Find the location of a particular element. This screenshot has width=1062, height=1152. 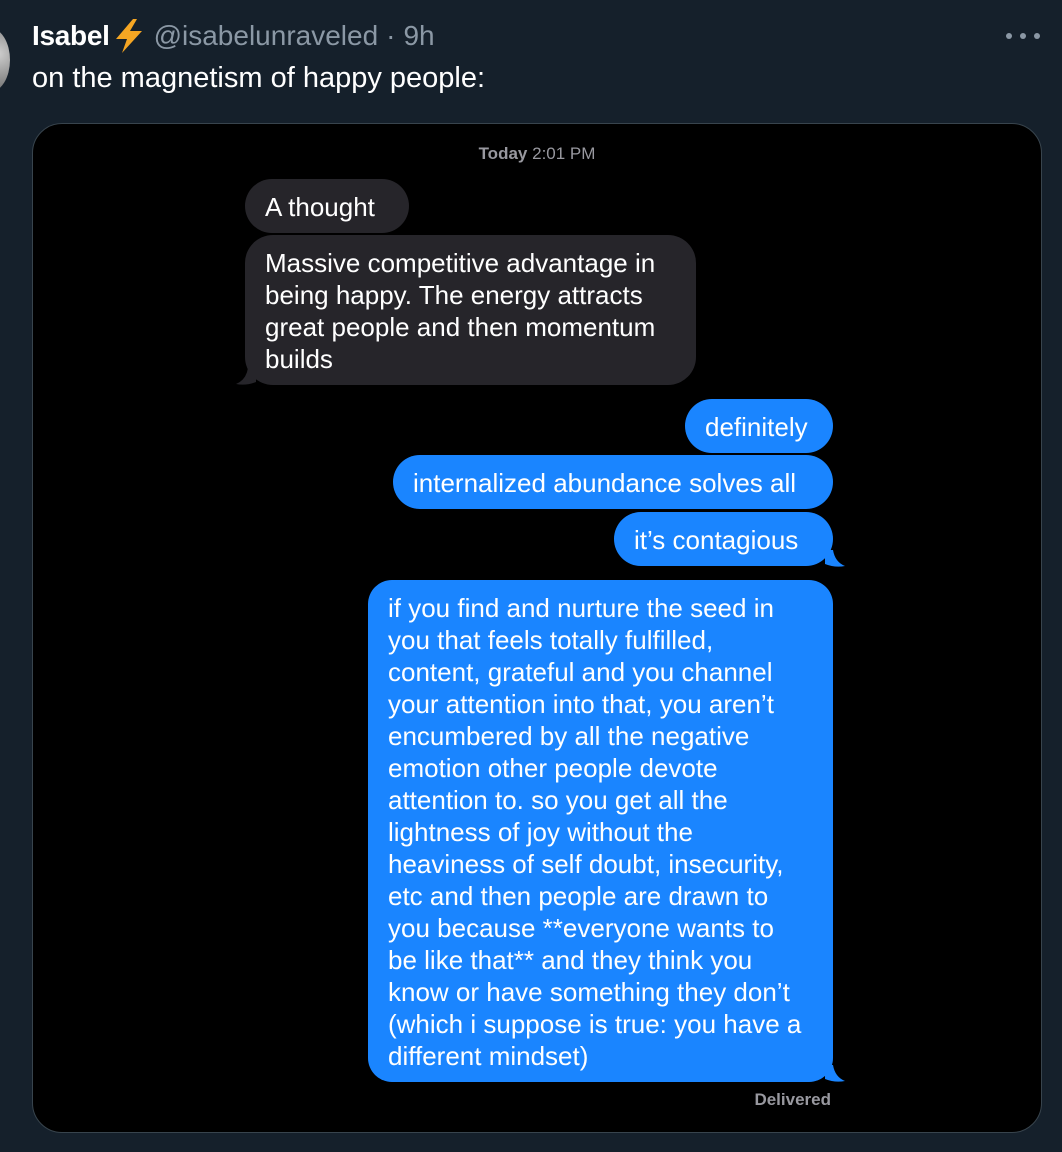

avatar is located at coordinates (5, 60).